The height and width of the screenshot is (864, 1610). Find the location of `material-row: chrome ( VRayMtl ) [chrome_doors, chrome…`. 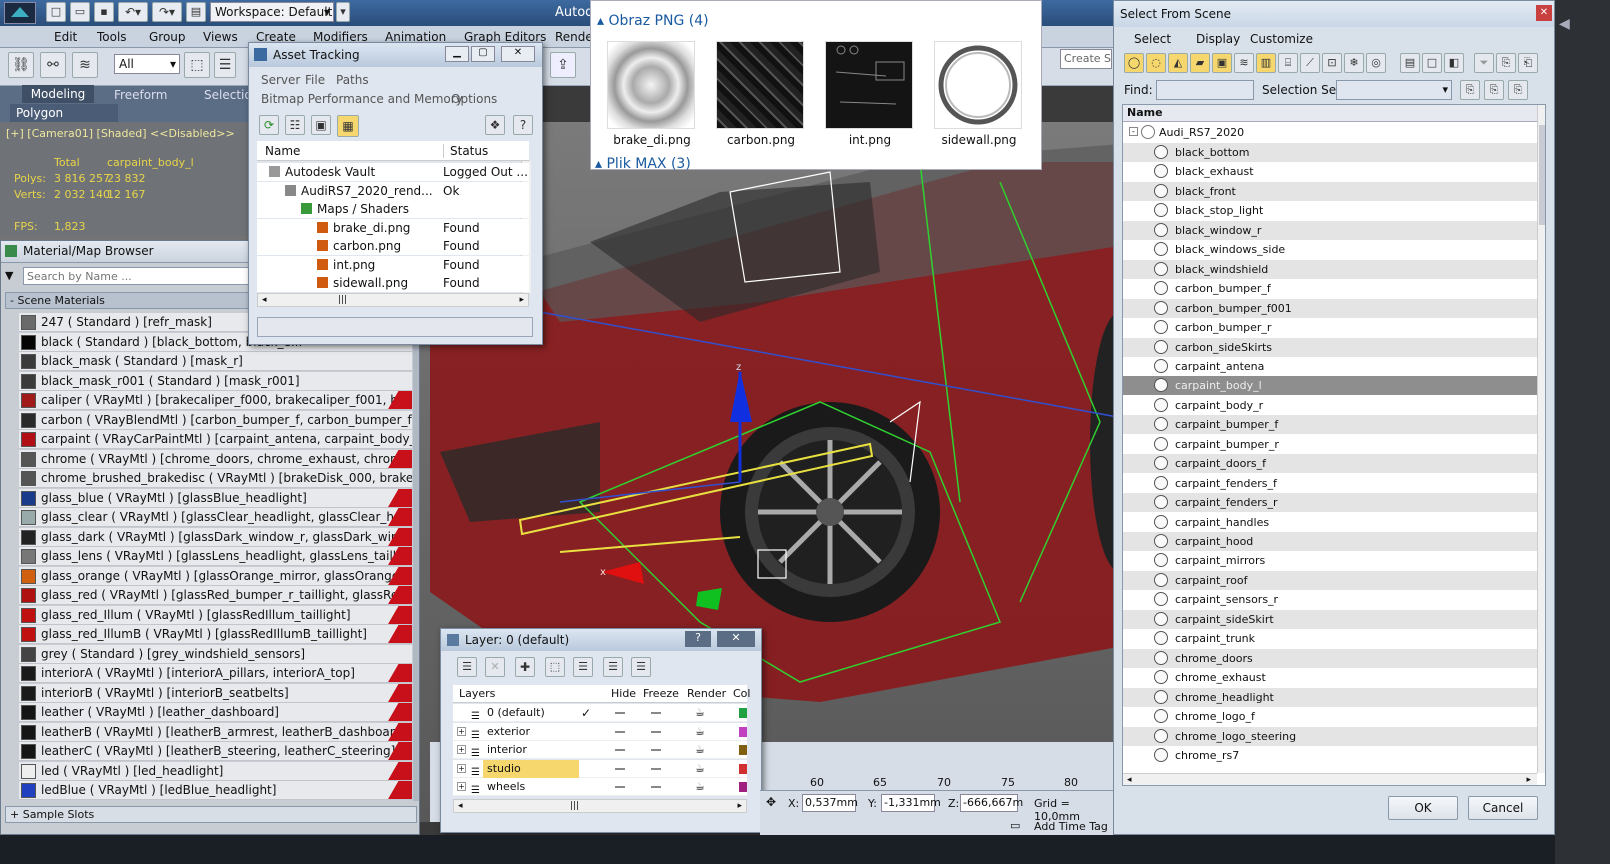

material-row: chrome ( VRayMtl ) [chrome_doors, chrome… is located at coordinates (215, 459).